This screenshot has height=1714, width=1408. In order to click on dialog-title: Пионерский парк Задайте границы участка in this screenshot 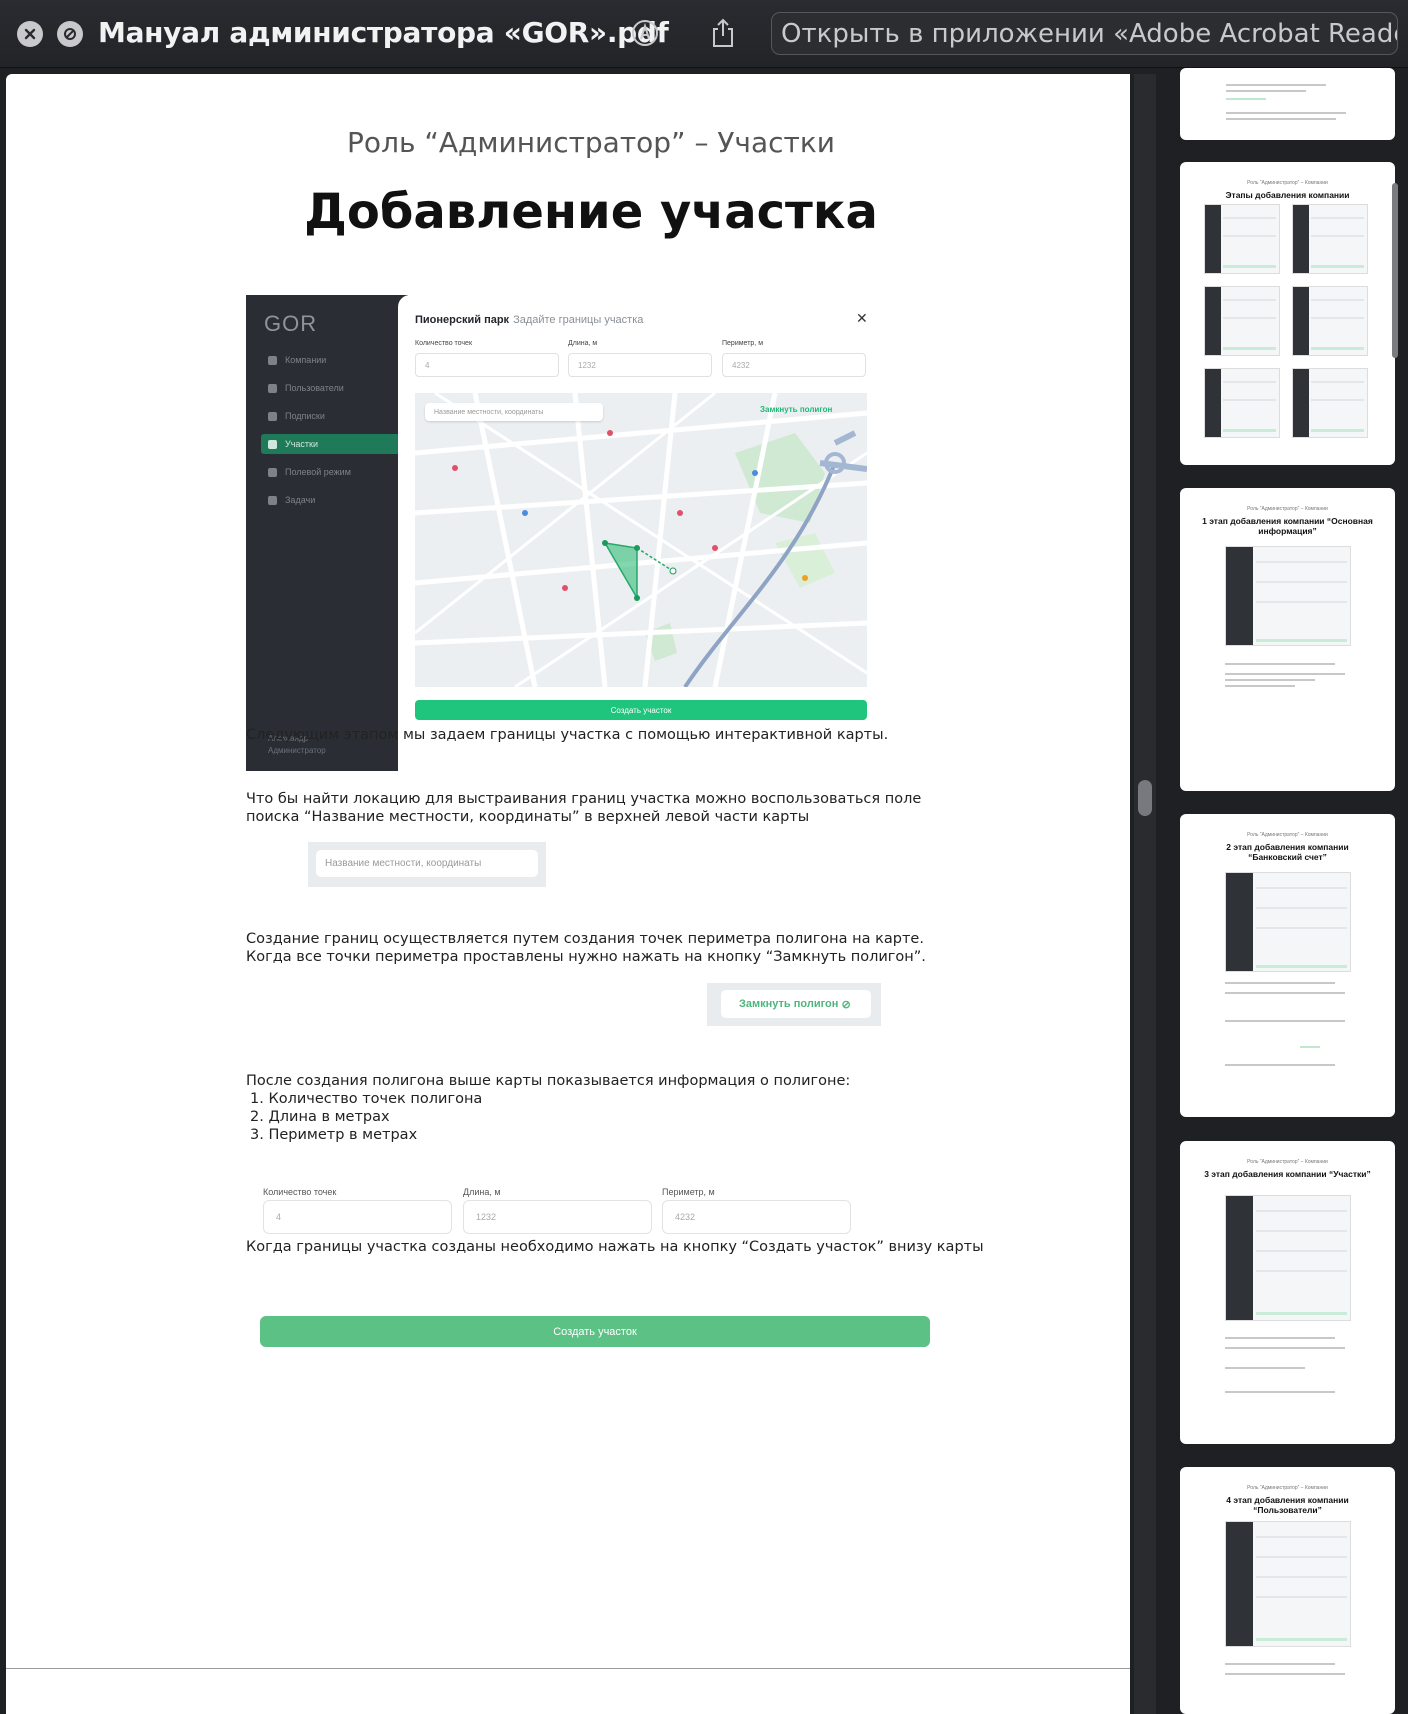, I will do `click(529, 320)`.